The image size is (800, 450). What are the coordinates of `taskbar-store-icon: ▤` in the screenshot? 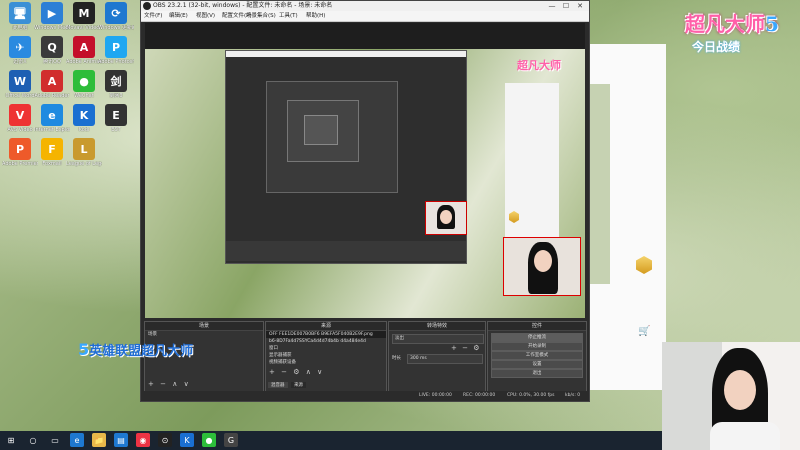 It's located at (121, 440).